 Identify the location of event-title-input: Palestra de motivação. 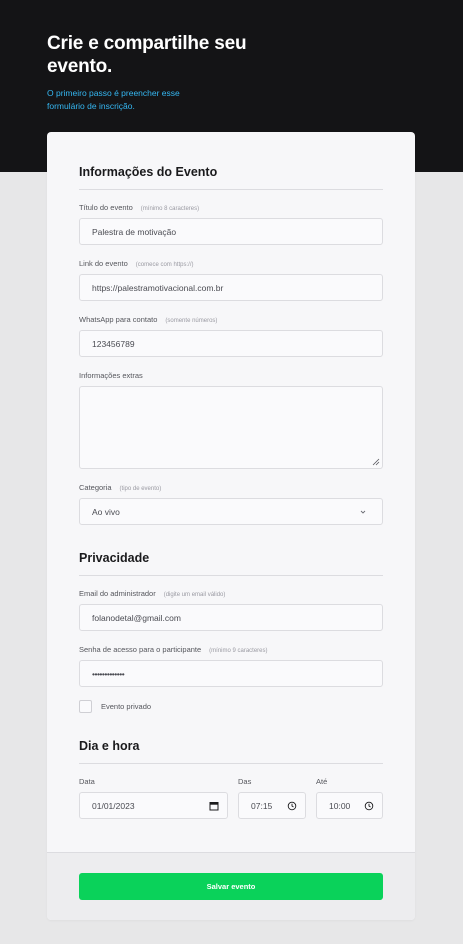
(231, 231).